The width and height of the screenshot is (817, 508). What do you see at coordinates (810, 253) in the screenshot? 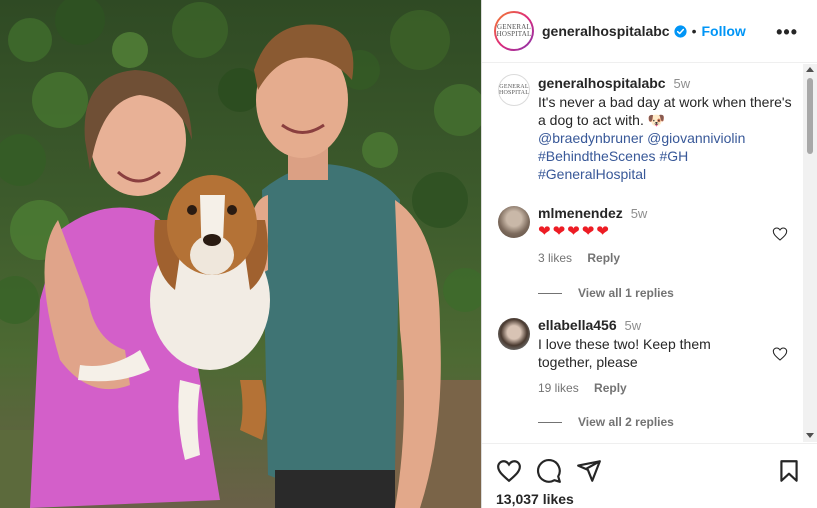
I see `comments-scrollbar` at bounding box center [810, 253].